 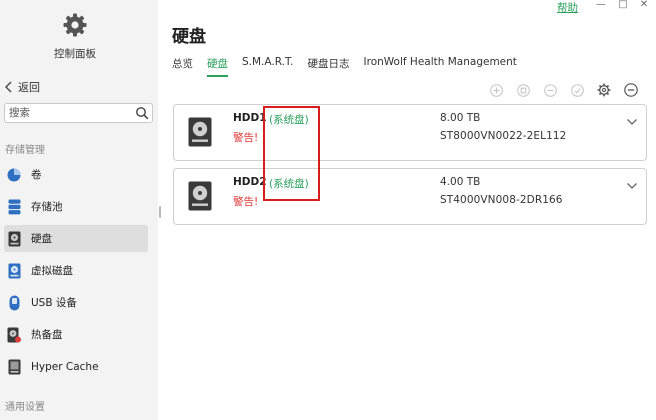 I want to click on storage-pool-icon, so click(x=14, y=207).